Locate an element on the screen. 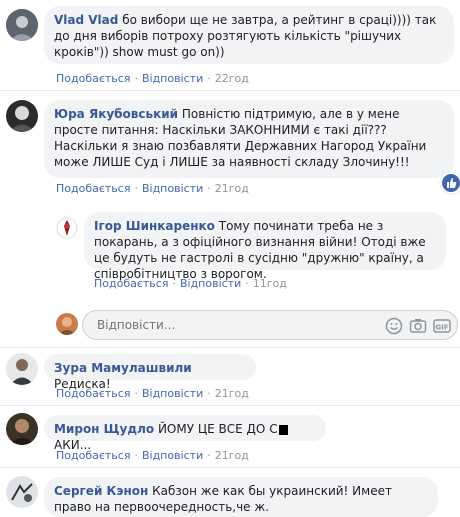 The width and height of the screenshot is (460, 517). timestamp: 22год is located at coordinates (232, 78).